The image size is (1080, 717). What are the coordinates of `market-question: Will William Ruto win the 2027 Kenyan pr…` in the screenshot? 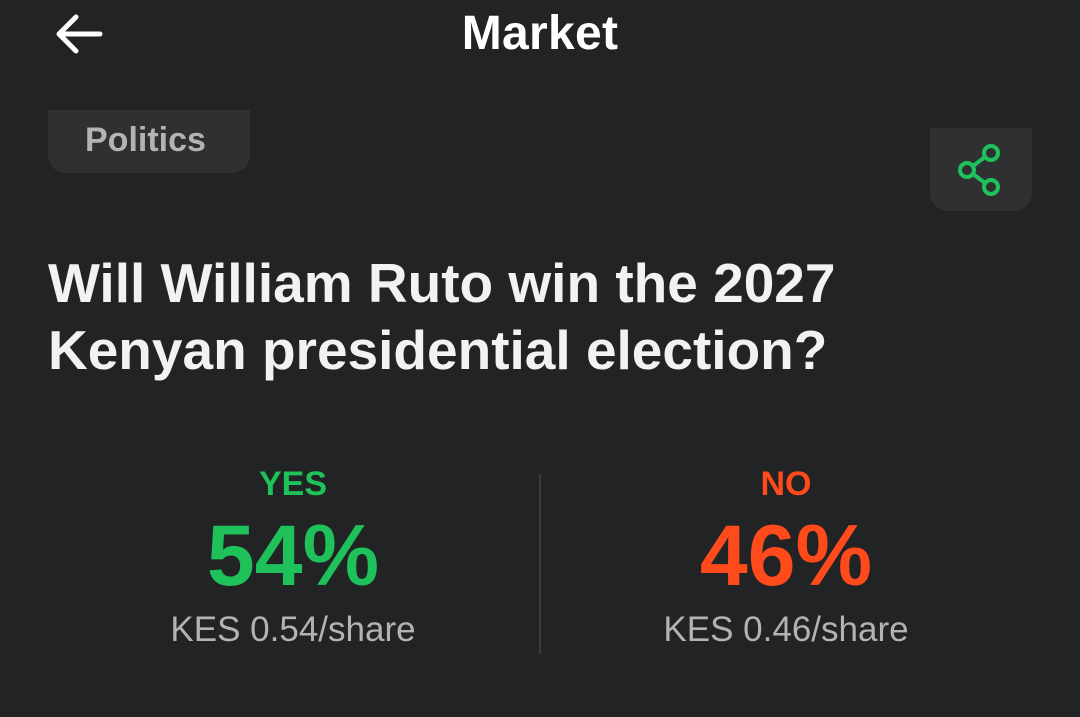 It's located at (442, 316).